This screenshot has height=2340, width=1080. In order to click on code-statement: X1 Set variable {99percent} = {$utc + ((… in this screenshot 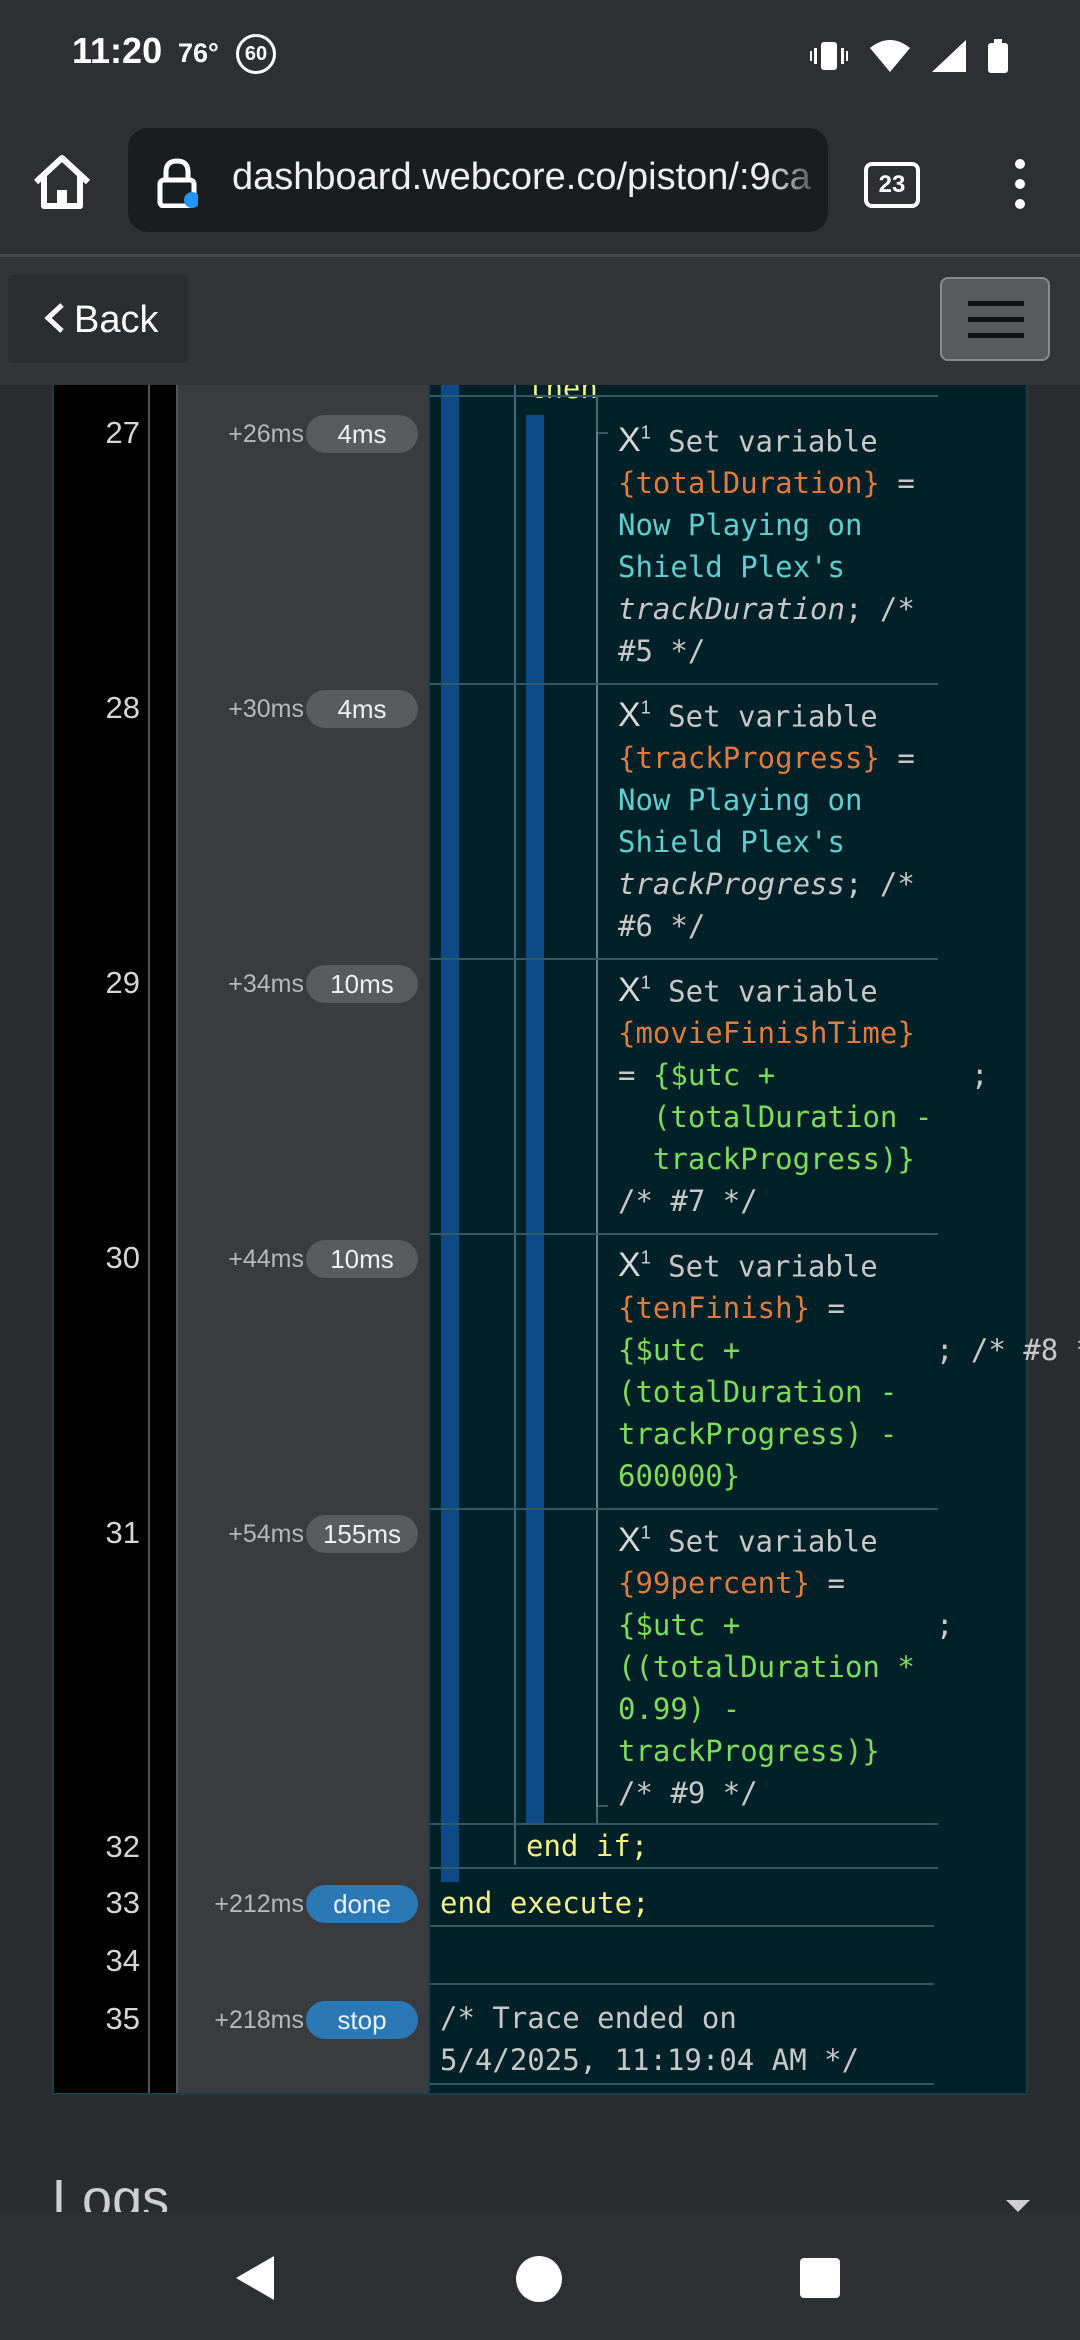, I will do `click(785, 1663)`.